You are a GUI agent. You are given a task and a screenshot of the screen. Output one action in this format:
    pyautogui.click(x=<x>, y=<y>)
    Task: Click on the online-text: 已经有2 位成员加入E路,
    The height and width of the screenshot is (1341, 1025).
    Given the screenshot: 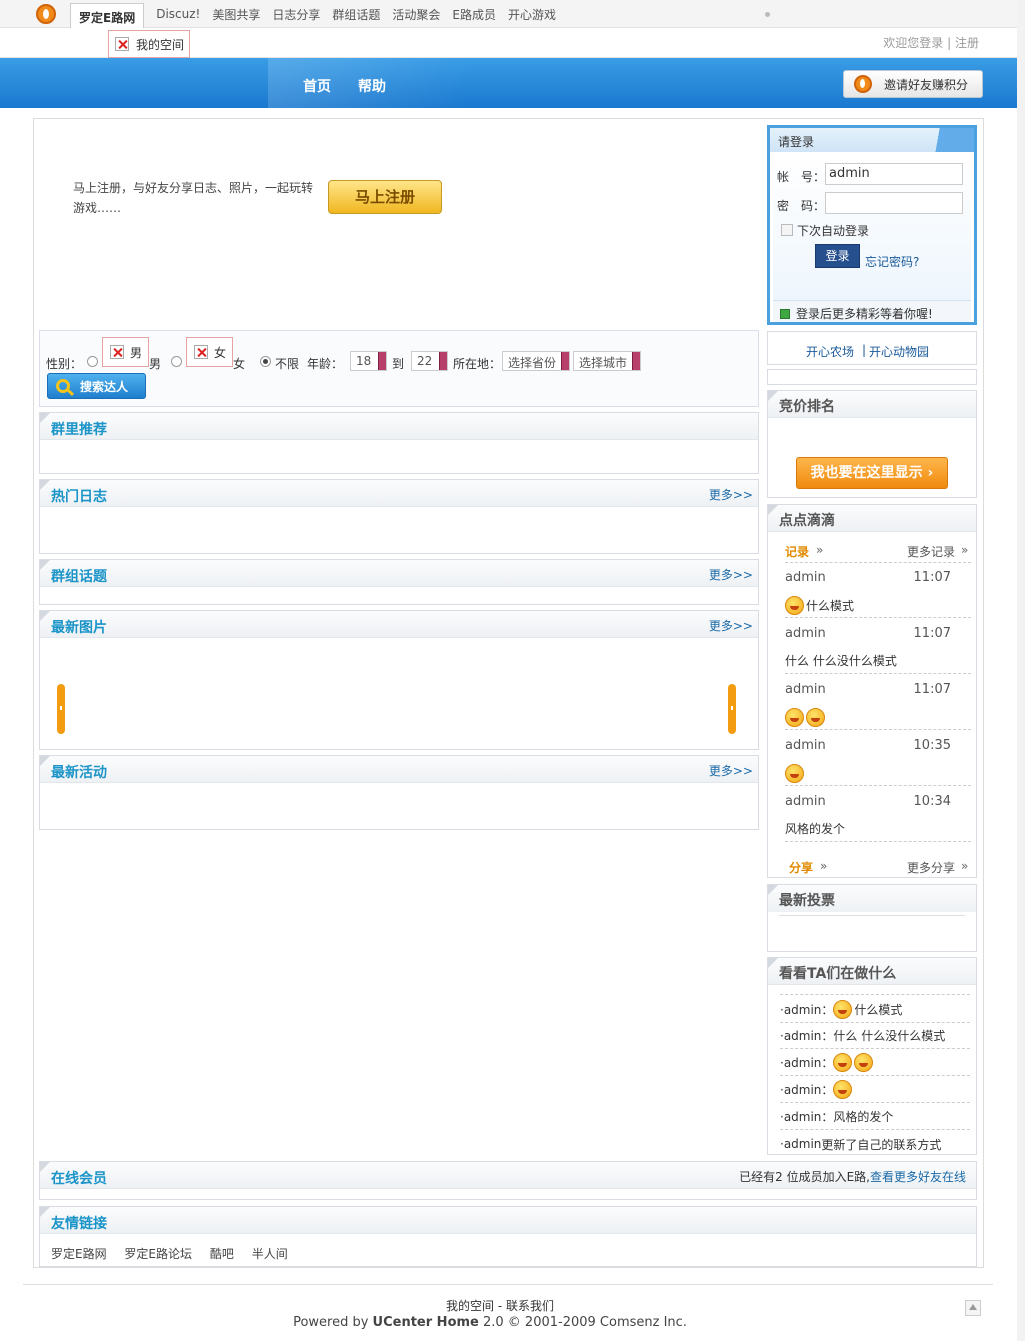 What is the action you would take?
    pyautogui.click(x=804, y=1177)
    